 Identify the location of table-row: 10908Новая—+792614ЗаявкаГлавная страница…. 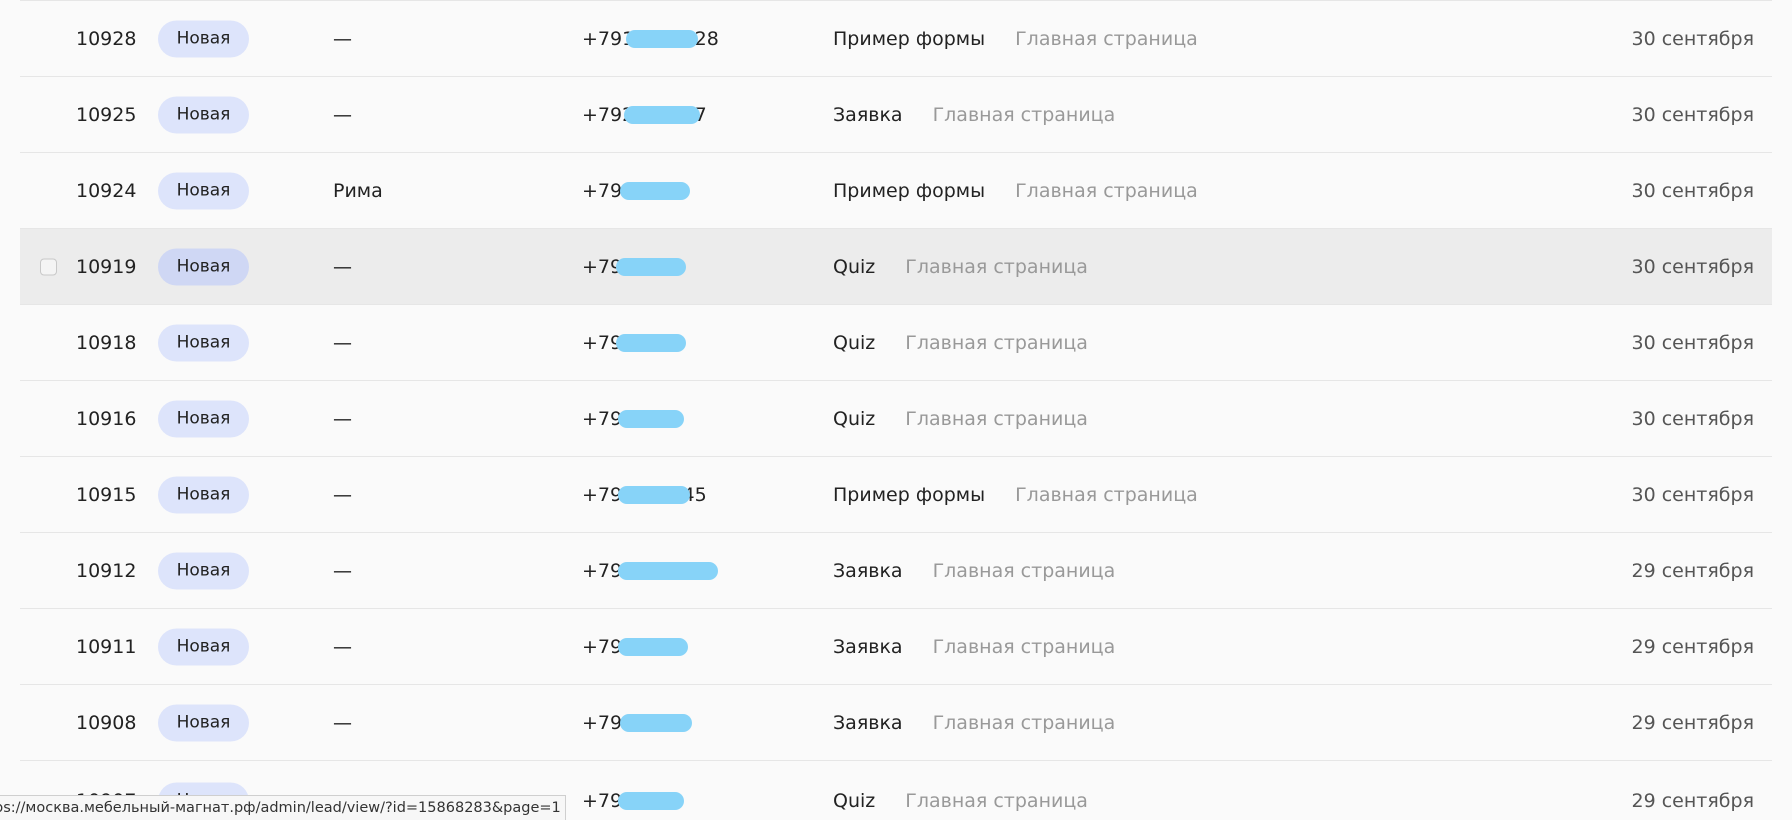
(896, 722).